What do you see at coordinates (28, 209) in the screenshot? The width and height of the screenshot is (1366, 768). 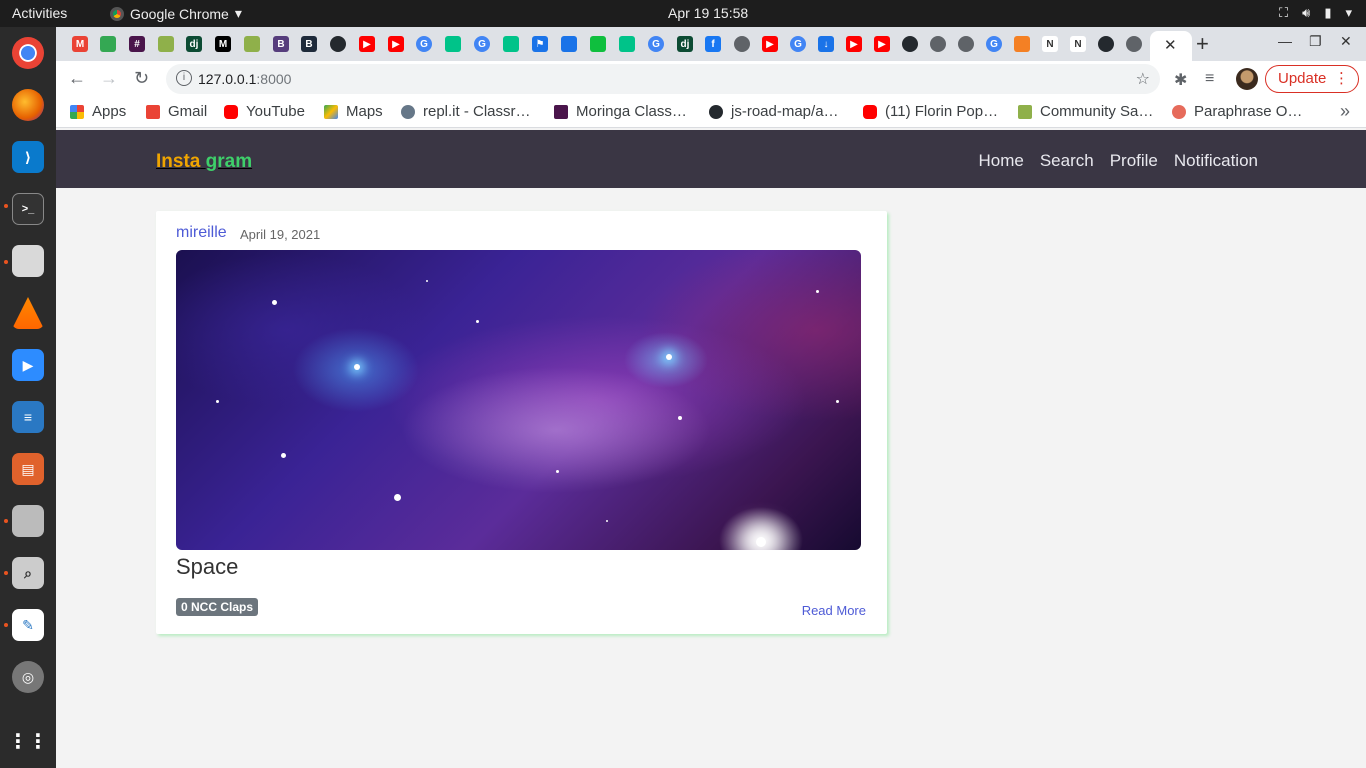 I see `terminal-launcher-icon: >_` at bounding box center [28, 209].